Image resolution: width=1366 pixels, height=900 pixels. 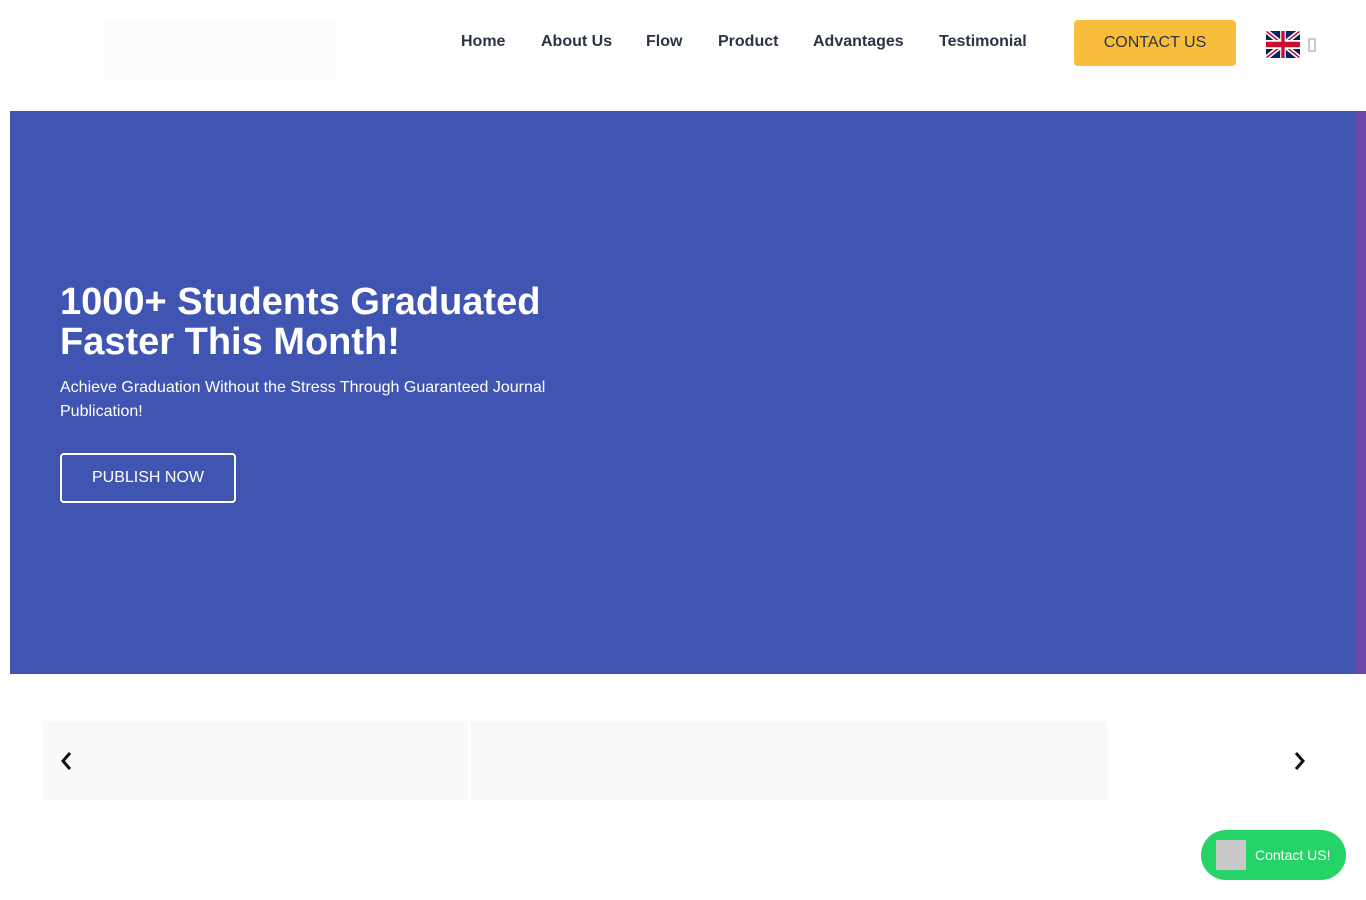 I want to click on floating-contact-button: Contact US!, so click(x=1273, y=855).